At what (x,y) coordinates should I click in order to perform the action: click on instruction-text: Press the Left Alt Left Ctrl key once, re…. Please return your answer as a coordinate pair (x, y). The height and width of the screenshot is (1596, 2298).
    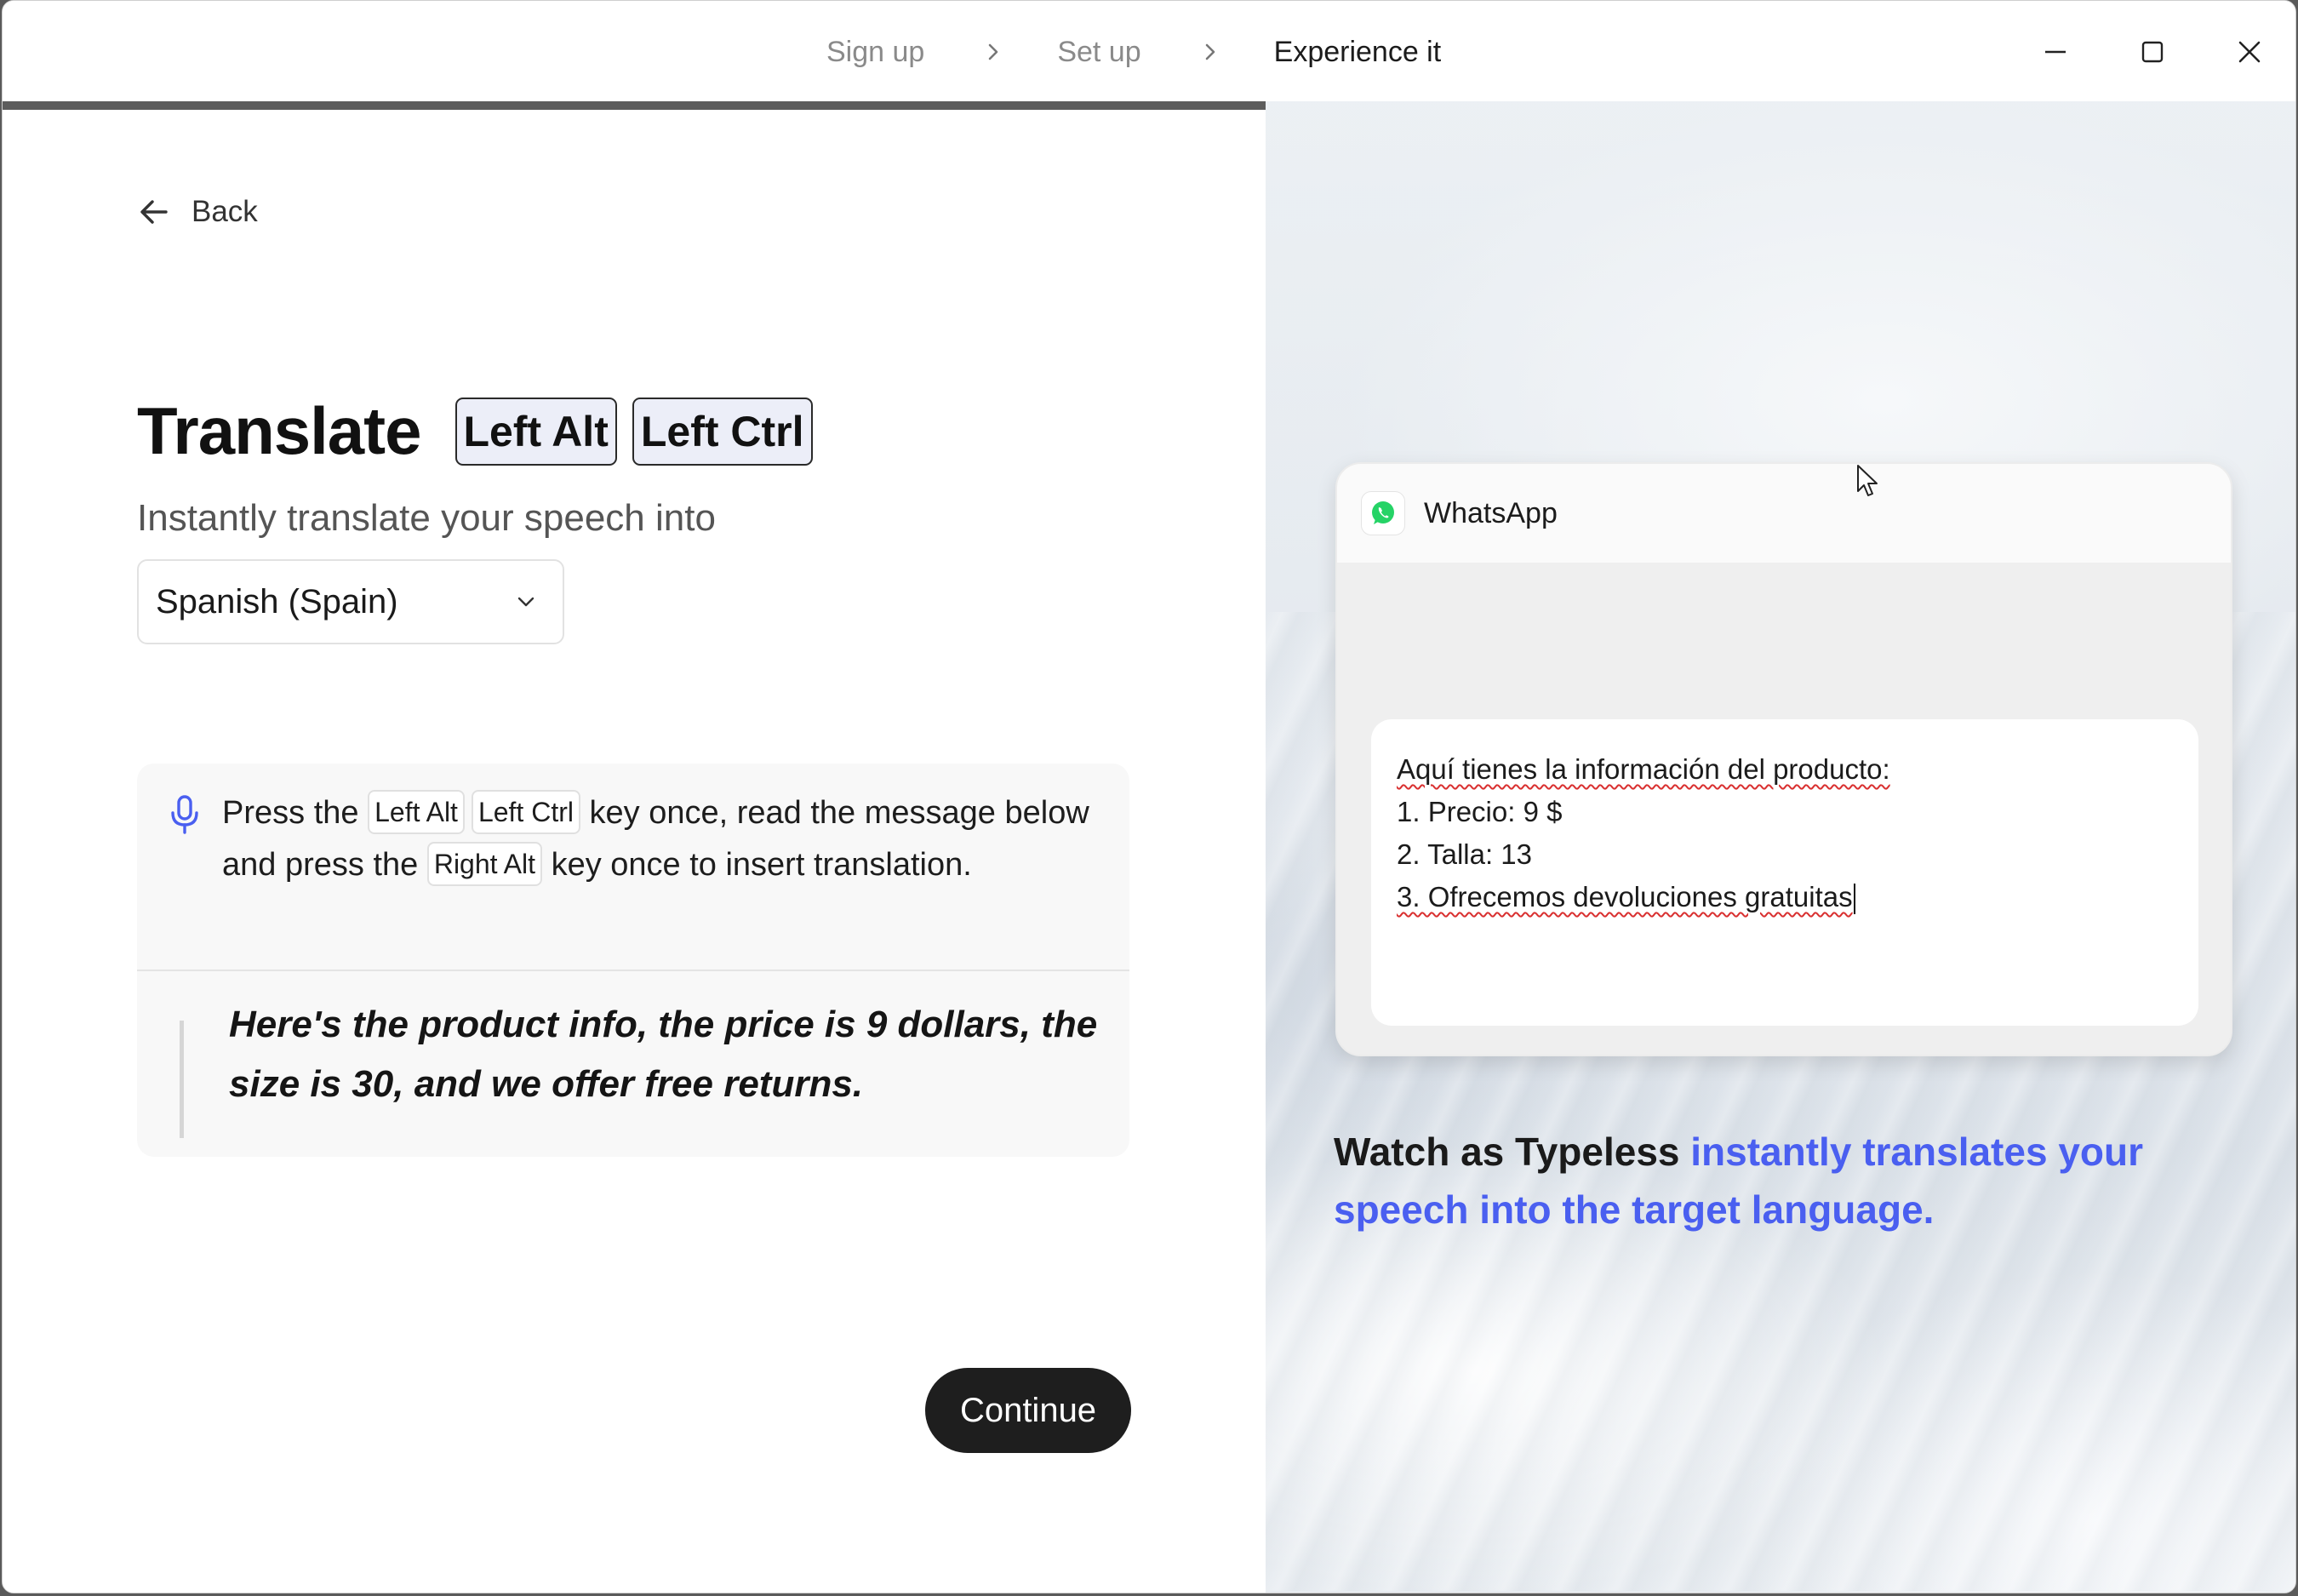
    Looking at the image, I should click on (665, 839).